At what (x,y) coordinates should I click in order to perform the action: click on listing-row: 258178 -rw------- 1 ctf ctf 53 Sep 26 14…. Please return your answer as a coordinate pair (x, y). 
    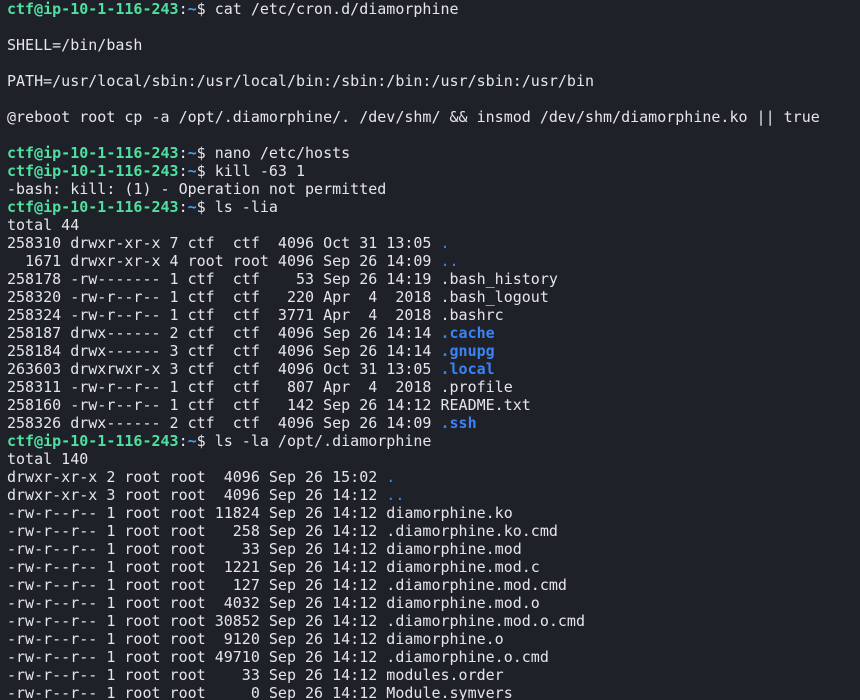
    Looking at the image, I should click on (430, 279).